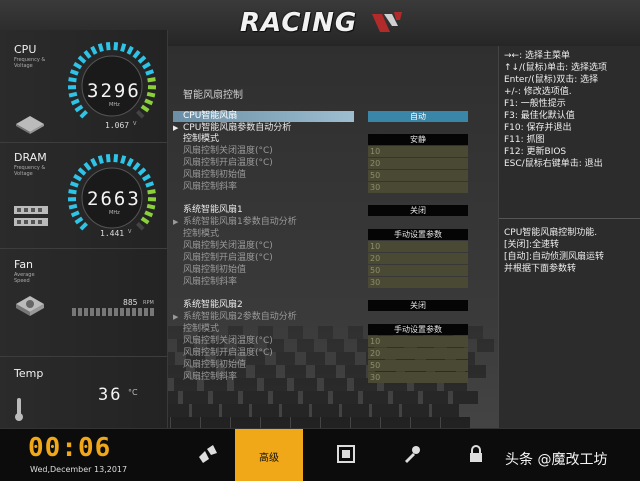  I want to click on tab-overclock, so click(207, 455).